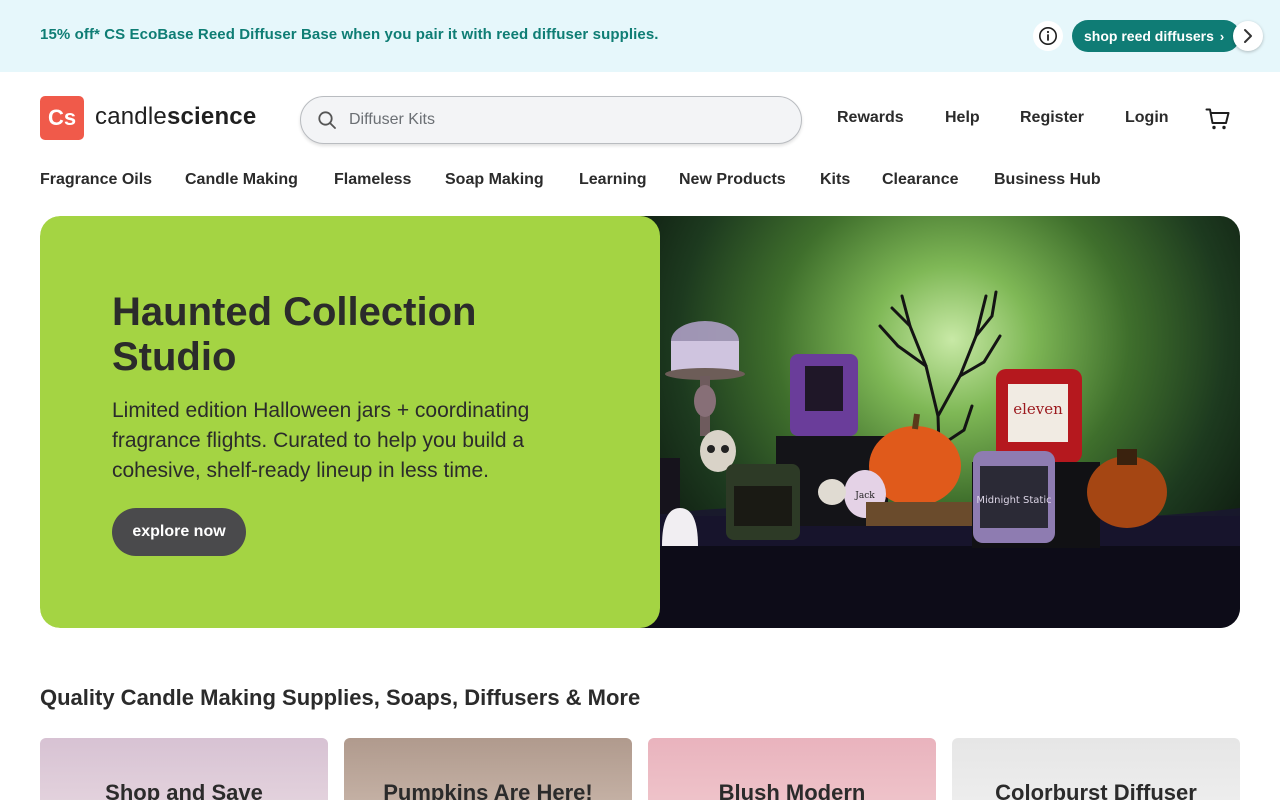 The height and width of the screenshot is (800, 1280). I want to click on cart-button, so click(1218, 119).